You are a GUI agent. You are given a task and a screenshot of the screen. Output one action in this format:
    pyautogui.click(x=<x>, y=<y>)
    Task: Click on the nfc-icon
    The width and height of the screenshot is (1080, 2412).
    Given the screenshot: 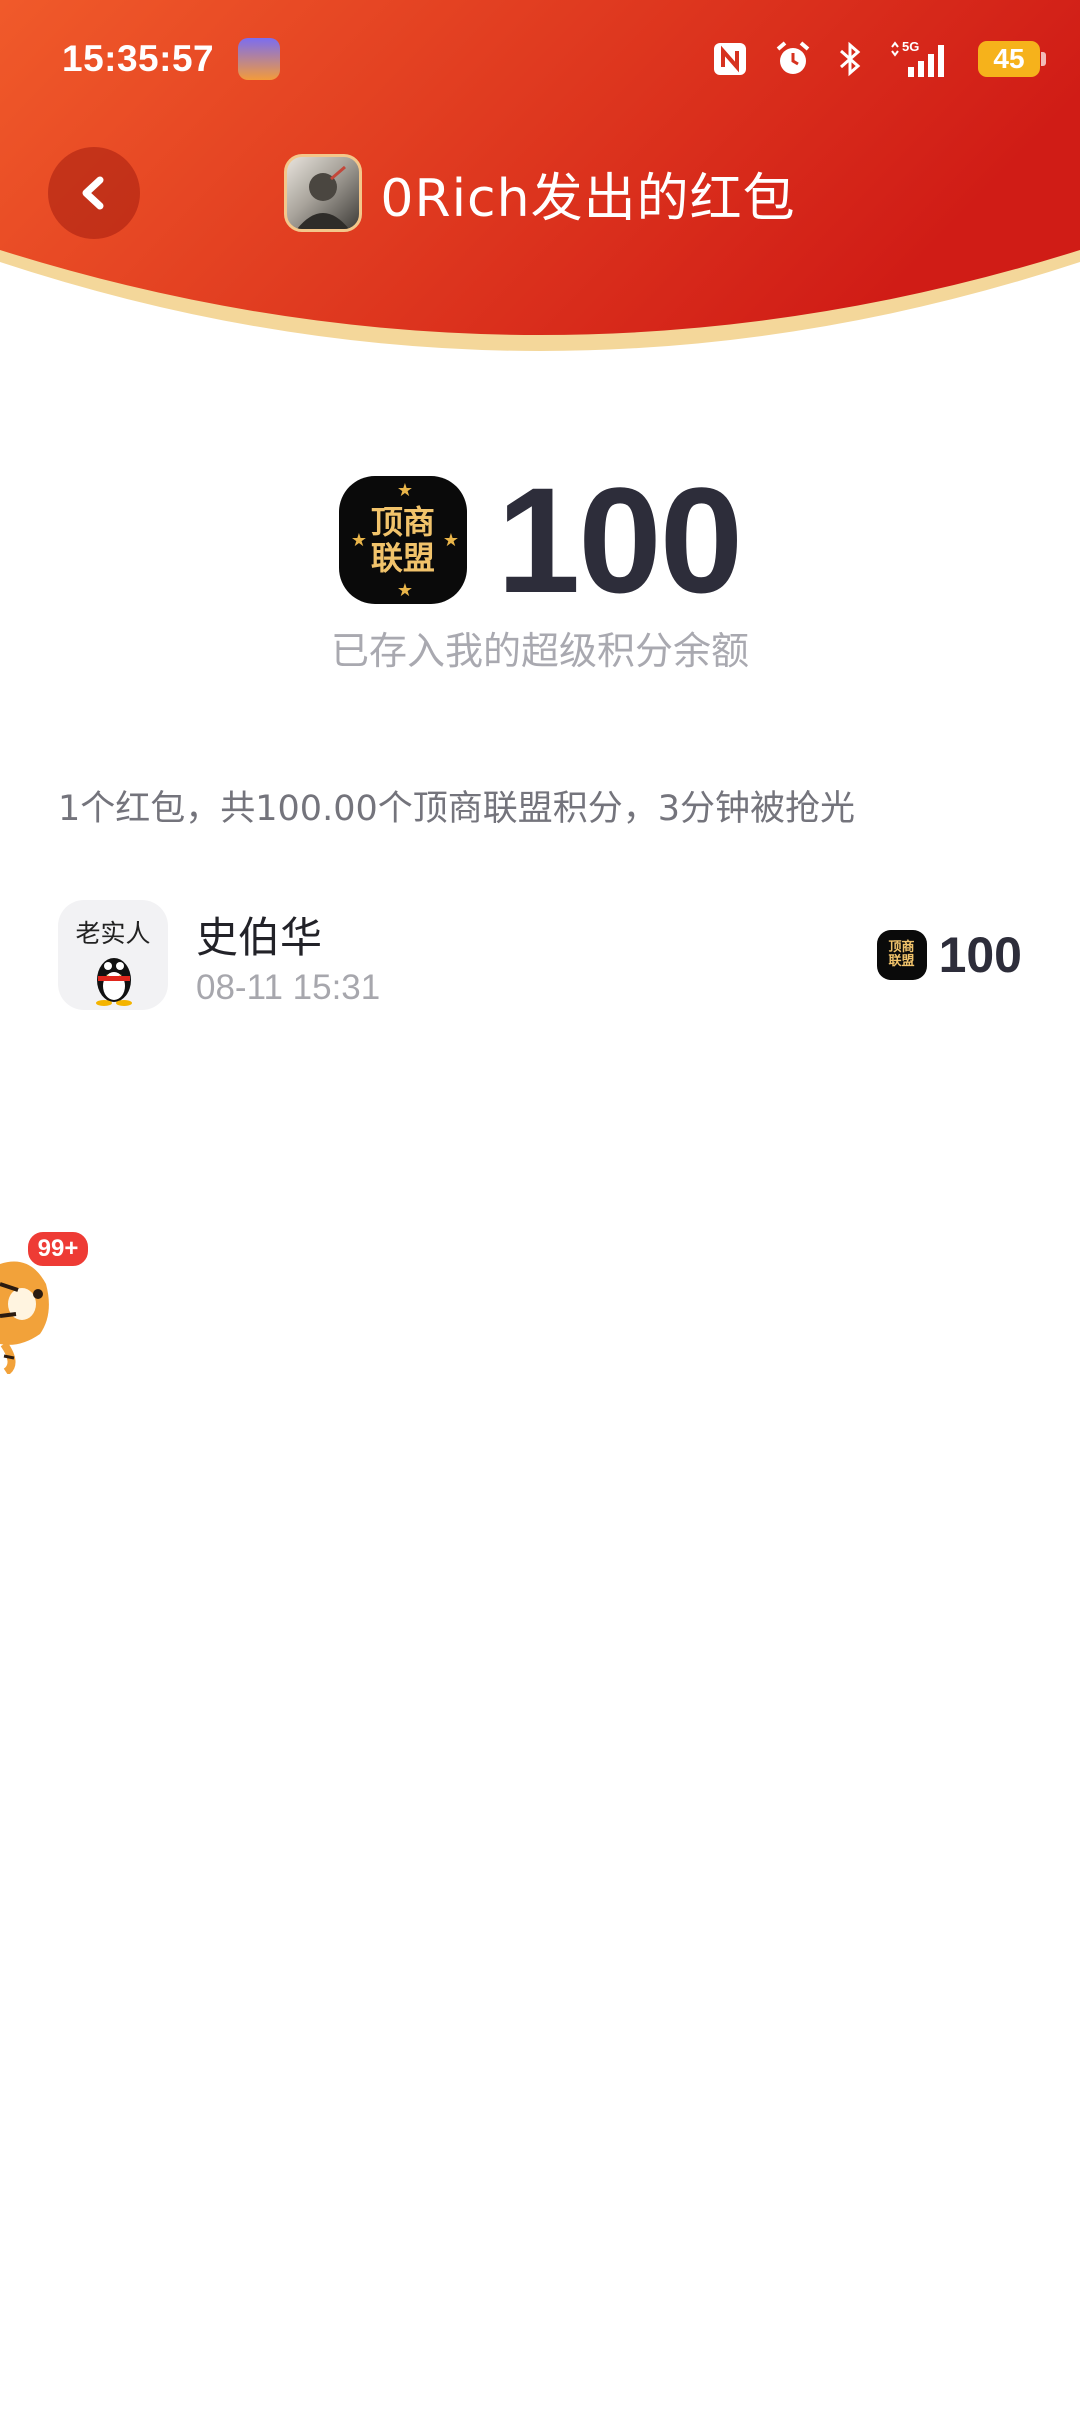 What is the action you would take?
    pyautogui.click(x=730, y=59)
    